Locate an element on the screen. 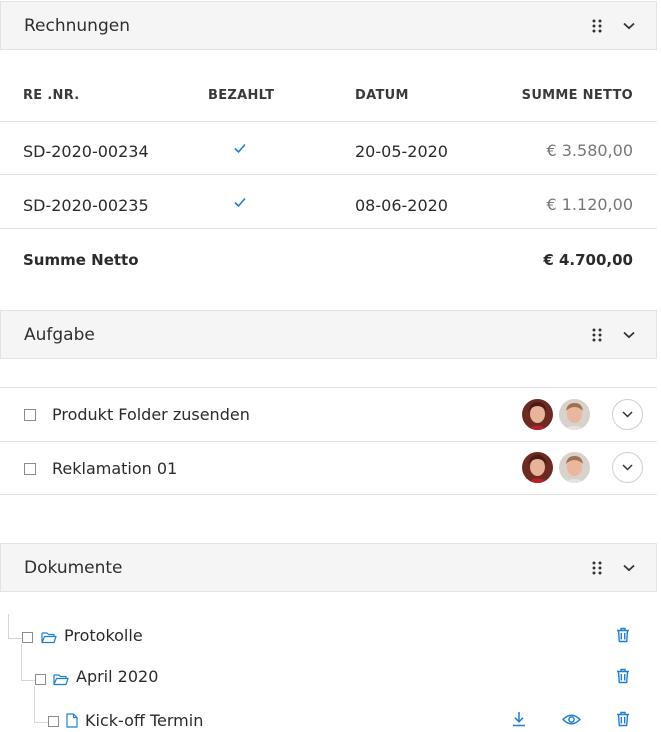 The height and width of the screenshot is (732, 661). aufgabe-title: Aufgabe is located at coordinates (59, 334).